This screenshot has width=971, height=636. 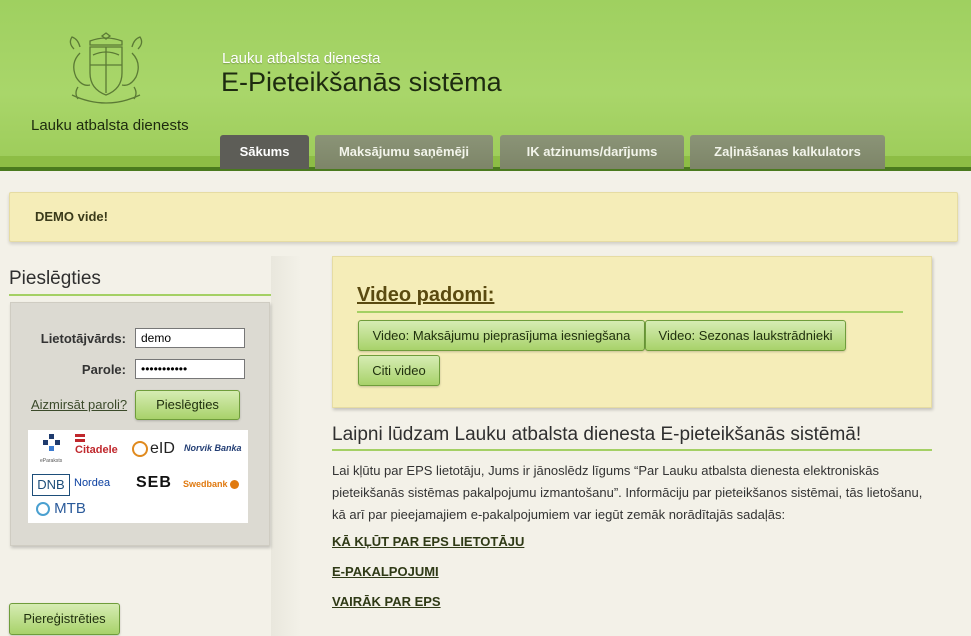 I want to click on site-title: E-Pieteikšanās sistēma, so click(x=361, y=82).